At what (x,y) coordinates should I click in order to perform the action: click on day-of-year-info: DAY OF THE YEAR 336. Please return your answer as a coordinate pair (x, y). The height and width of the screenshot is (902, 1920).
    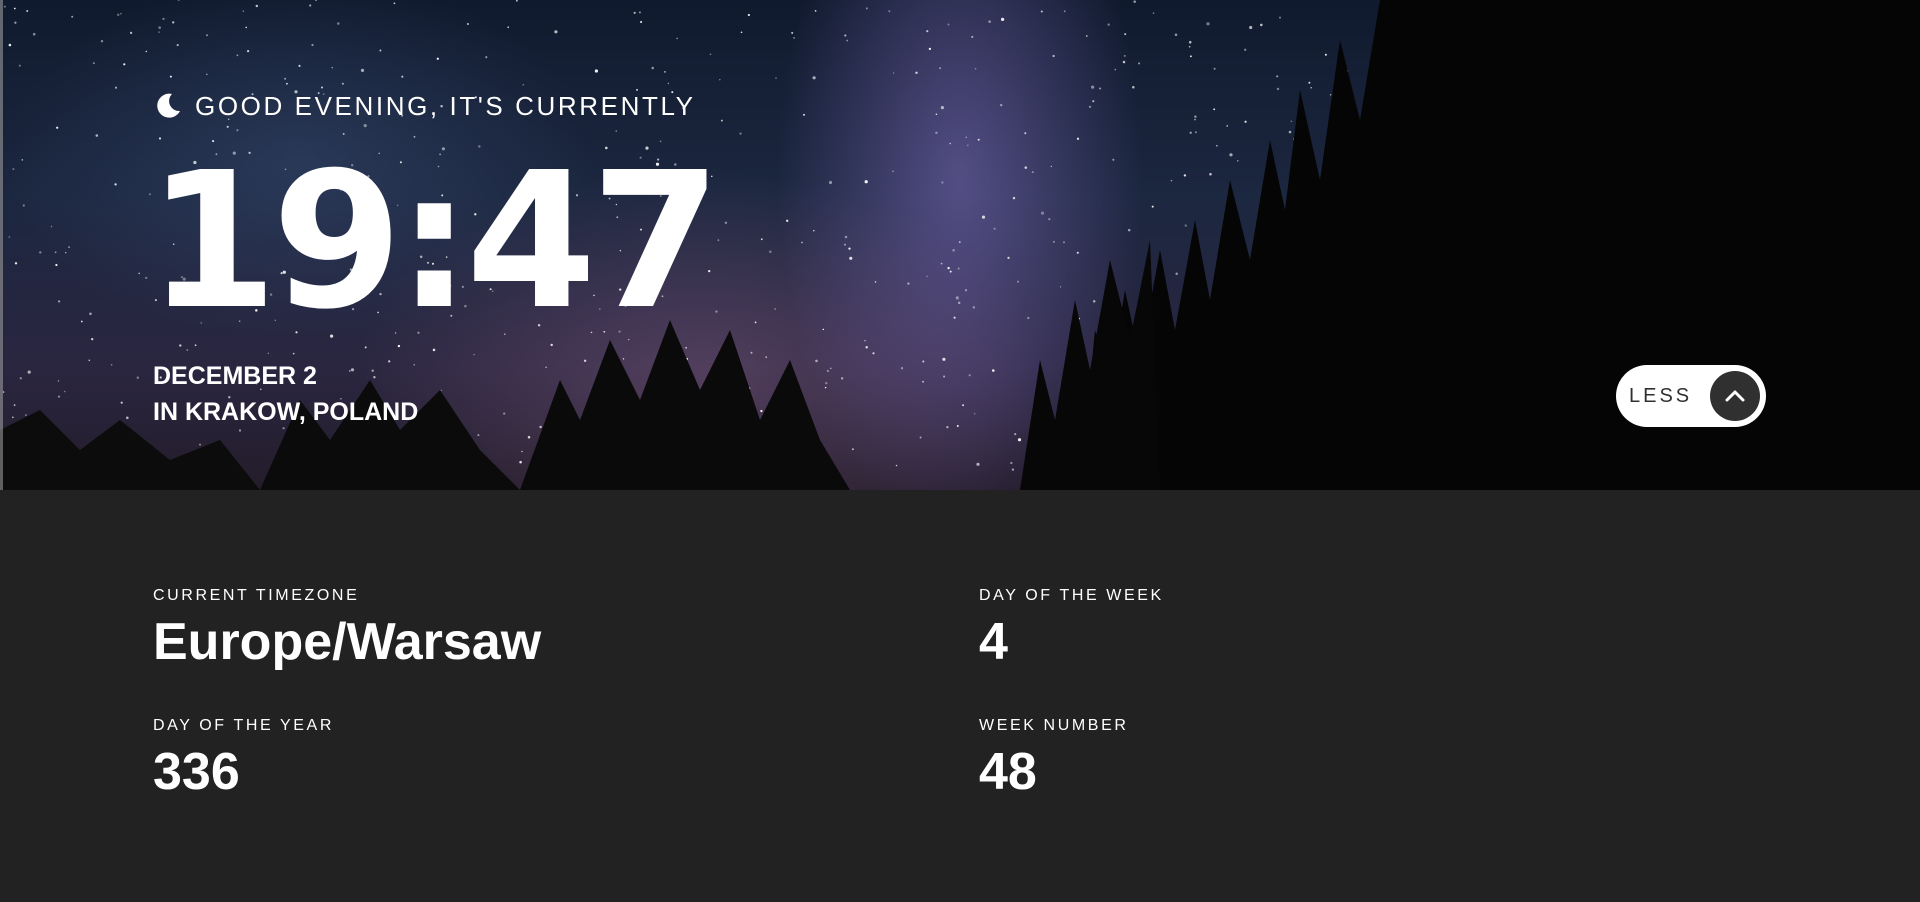
    Looking at the image, I should click on (243, 759).